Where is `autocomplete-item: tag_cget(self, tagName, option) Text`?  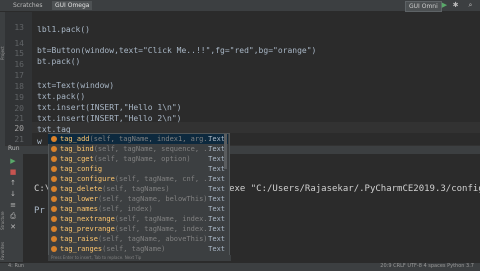 autocomplete-item: tag_cget(self, tagName, option) Text is located at coordinates (138, 159).